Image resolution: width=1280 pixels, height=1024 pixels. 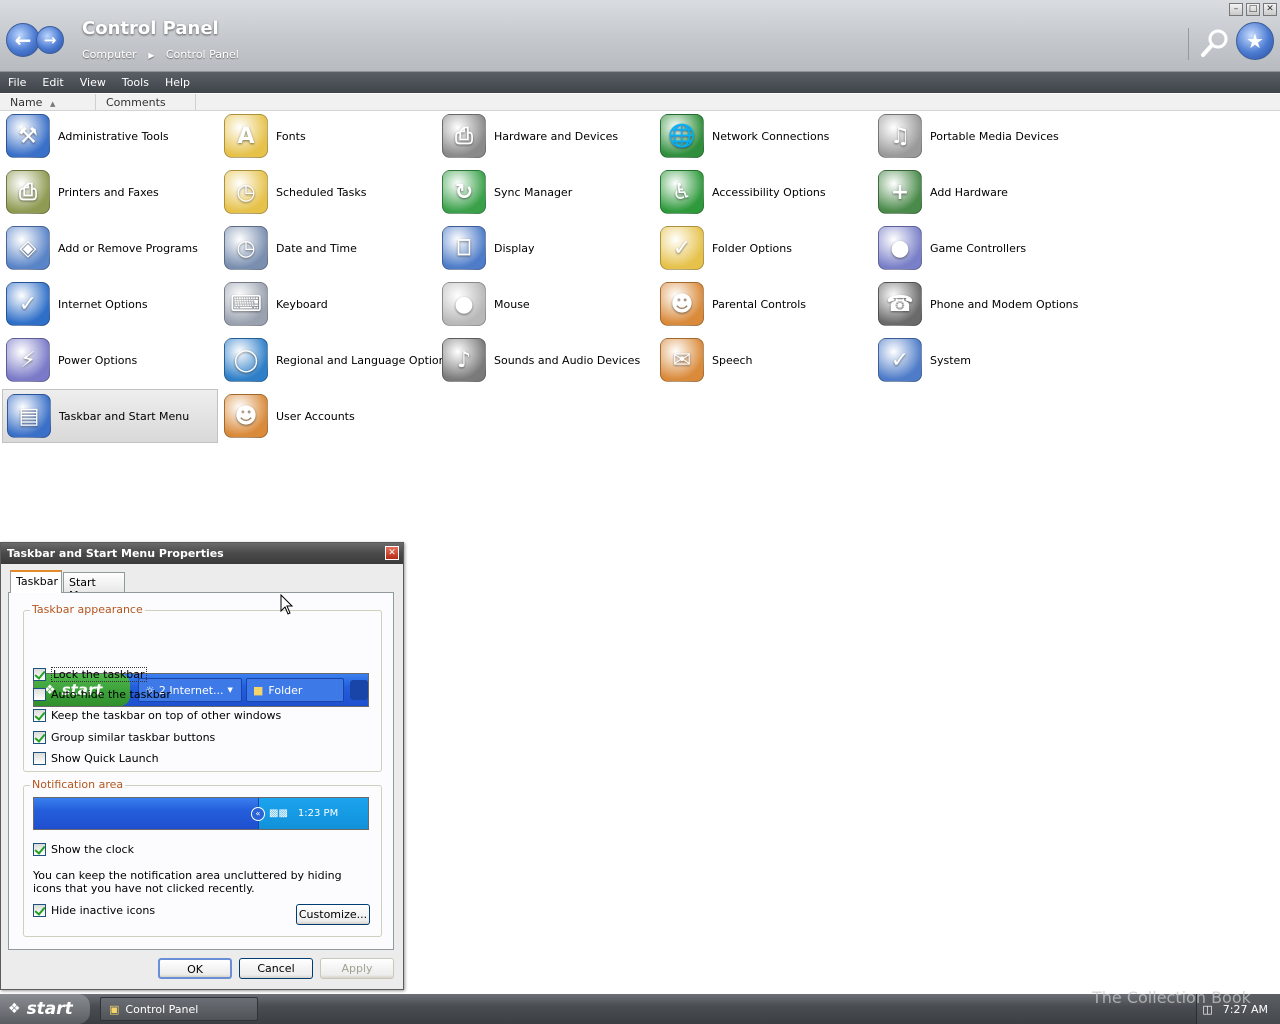 I want to click on forward-button: →, so click(x=50, y=40).